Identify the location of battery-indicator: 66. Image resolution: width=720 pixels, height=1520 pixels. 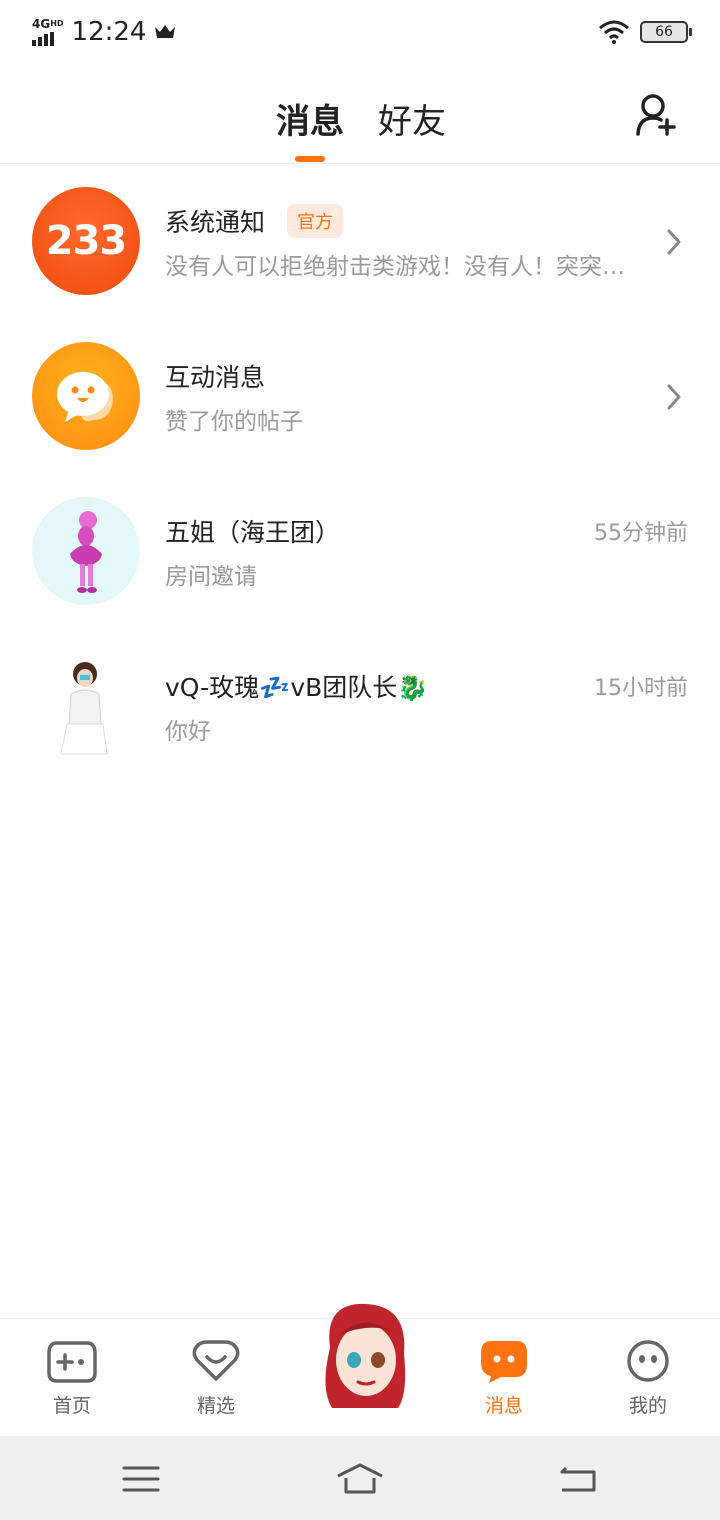
(666, 32).